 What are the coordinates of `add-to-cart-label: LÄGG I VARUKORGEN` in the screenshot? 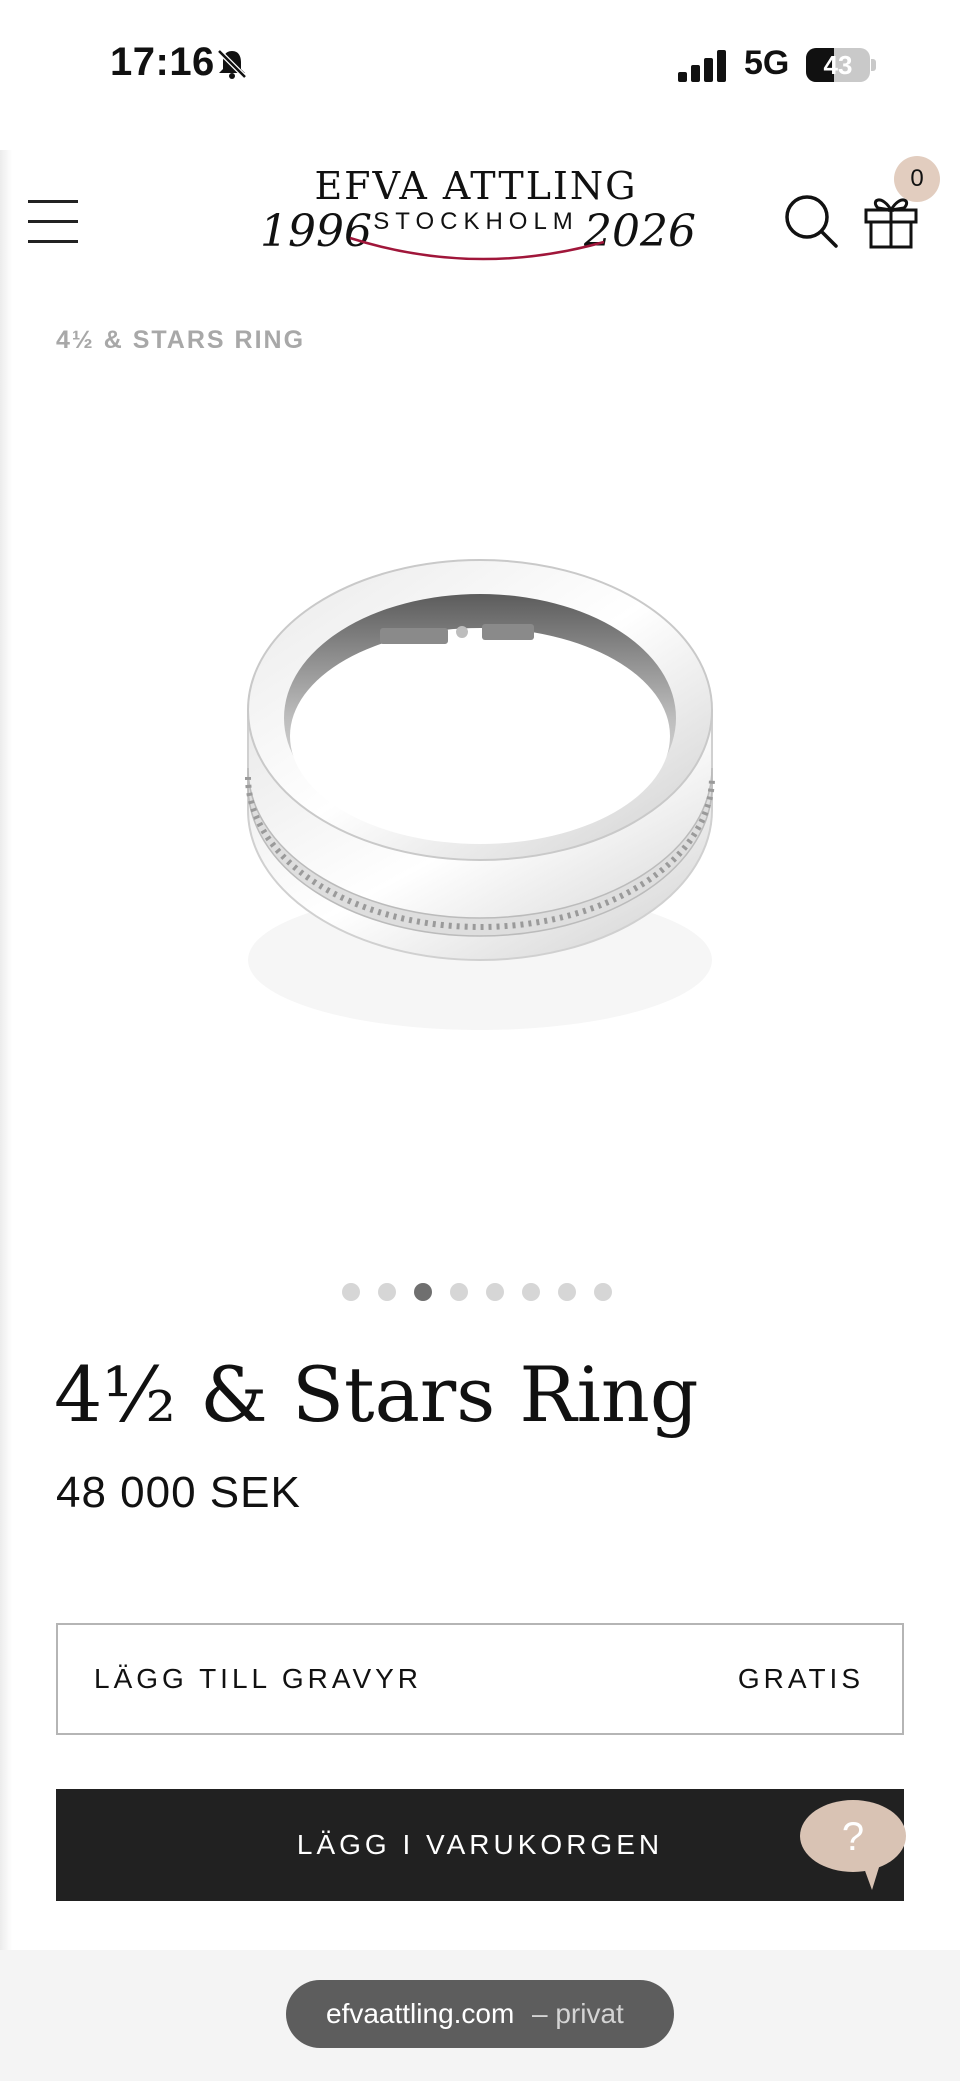 It's located at (480, 1844).